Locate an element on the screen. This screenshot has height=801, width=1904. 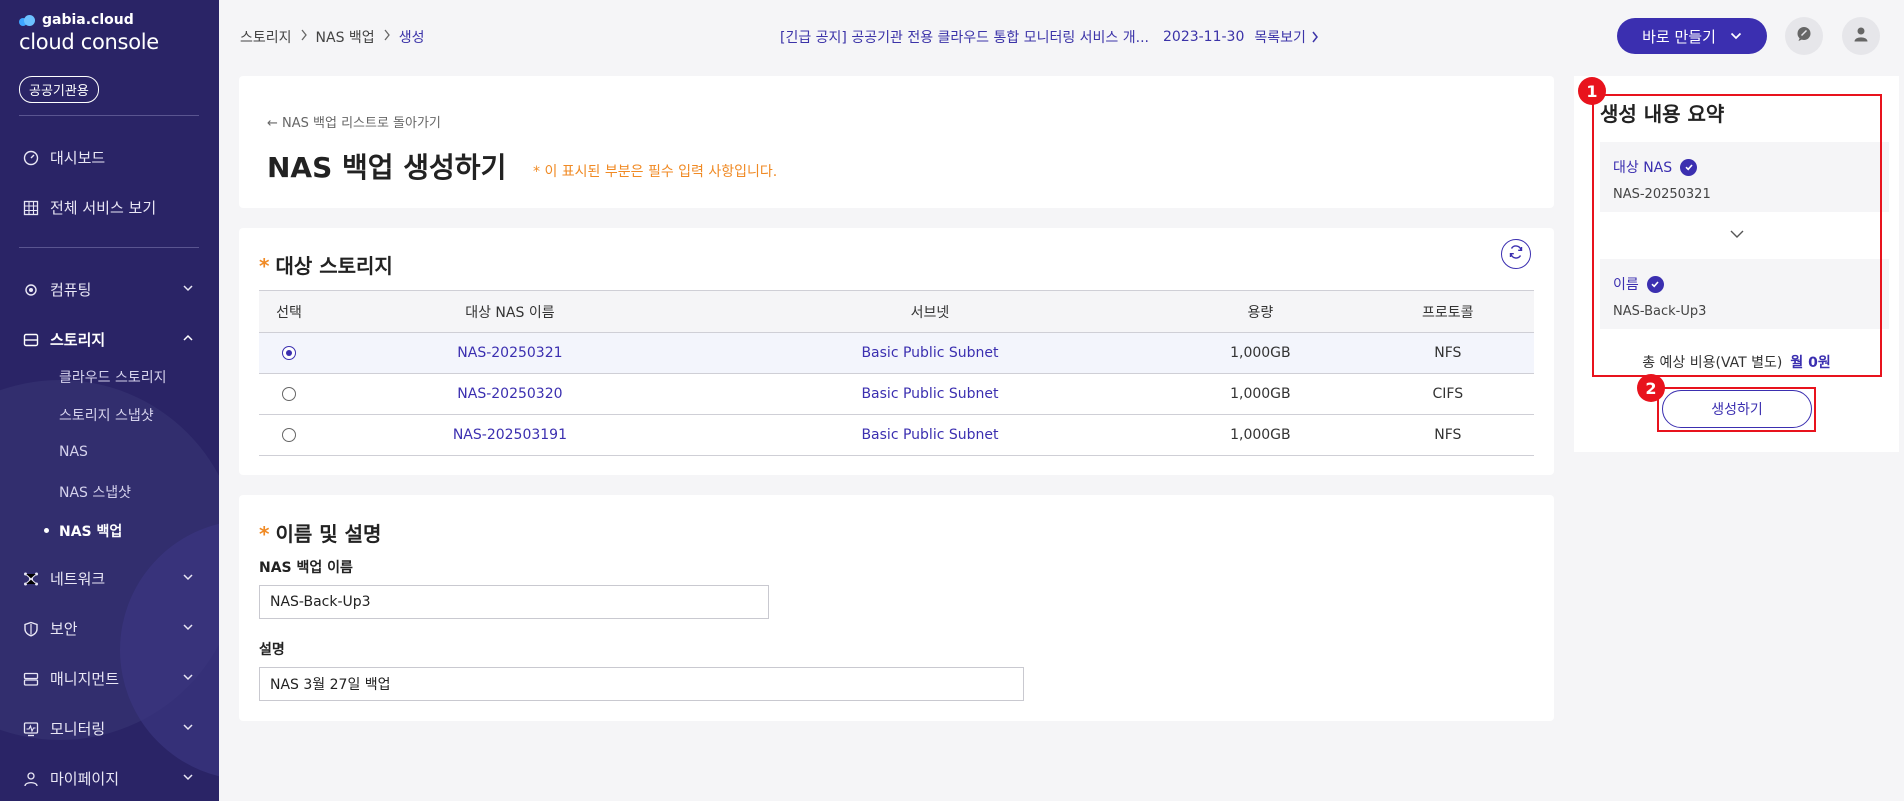
gauge-icon is located at coordinates (31, 158).